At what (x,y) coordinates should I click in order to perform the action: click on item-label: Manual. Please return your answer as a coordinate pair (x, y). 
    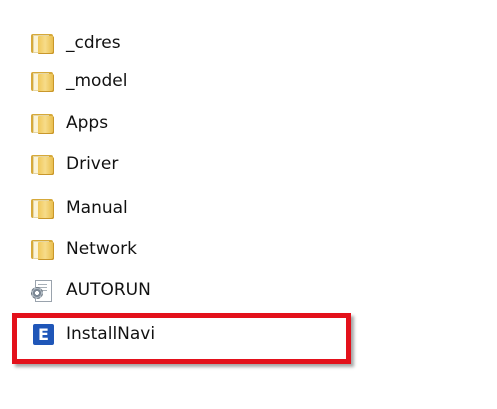
    Looking at the image, I should click on (97, 208).